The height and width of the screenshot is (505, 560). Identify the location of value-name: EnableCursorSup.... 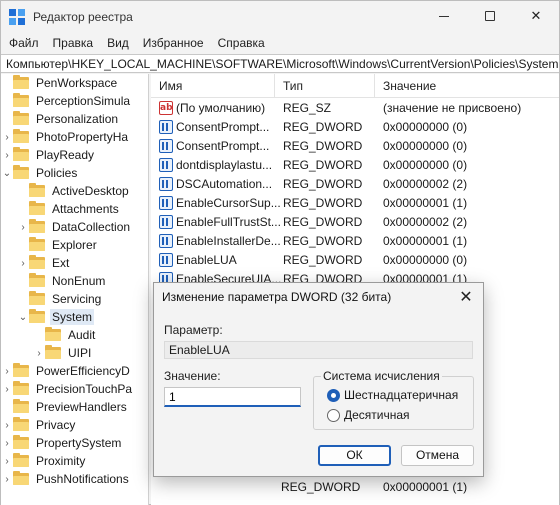
(228, 203).